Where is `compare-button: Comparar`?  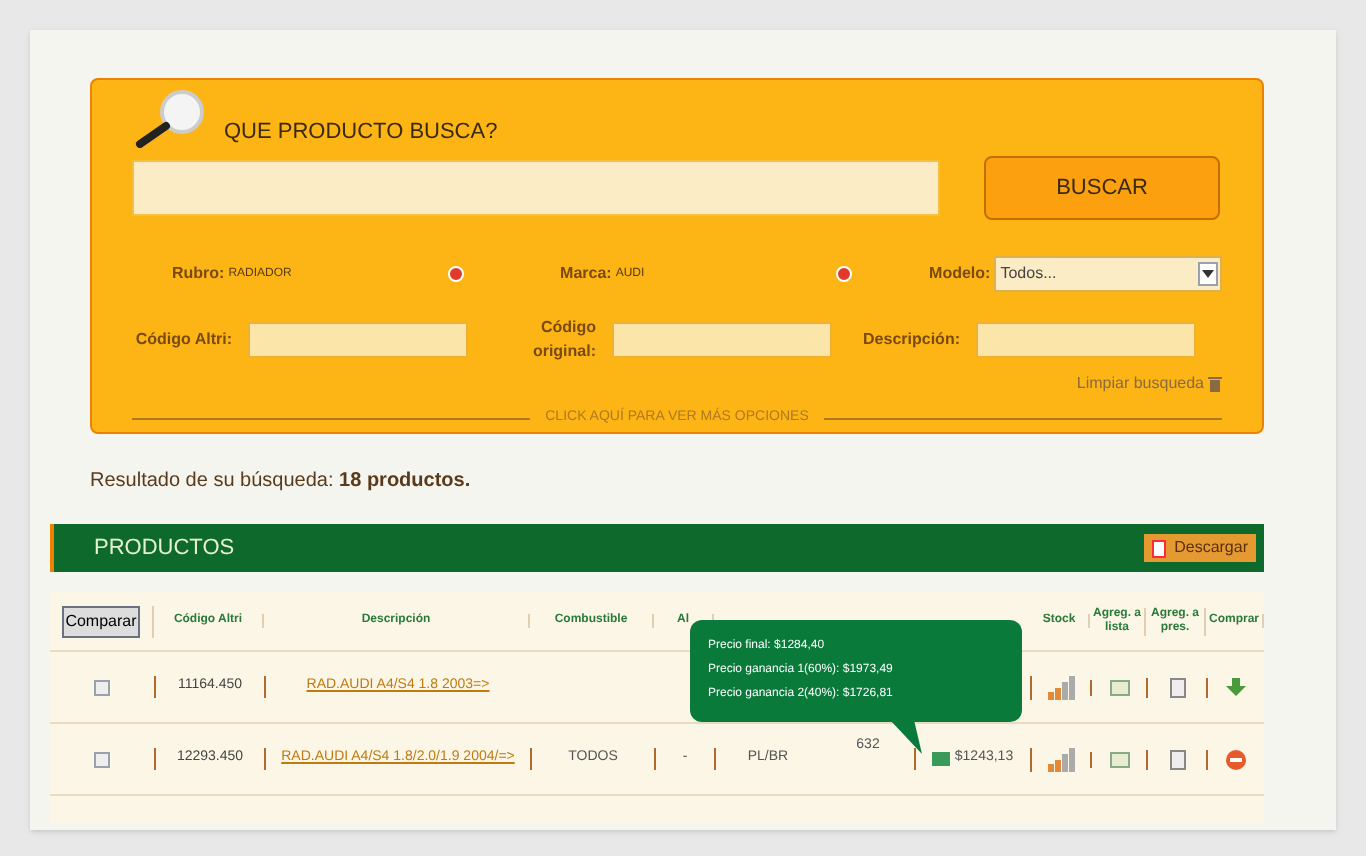
compare-button: Comparar is located at coordinates (101, 621).